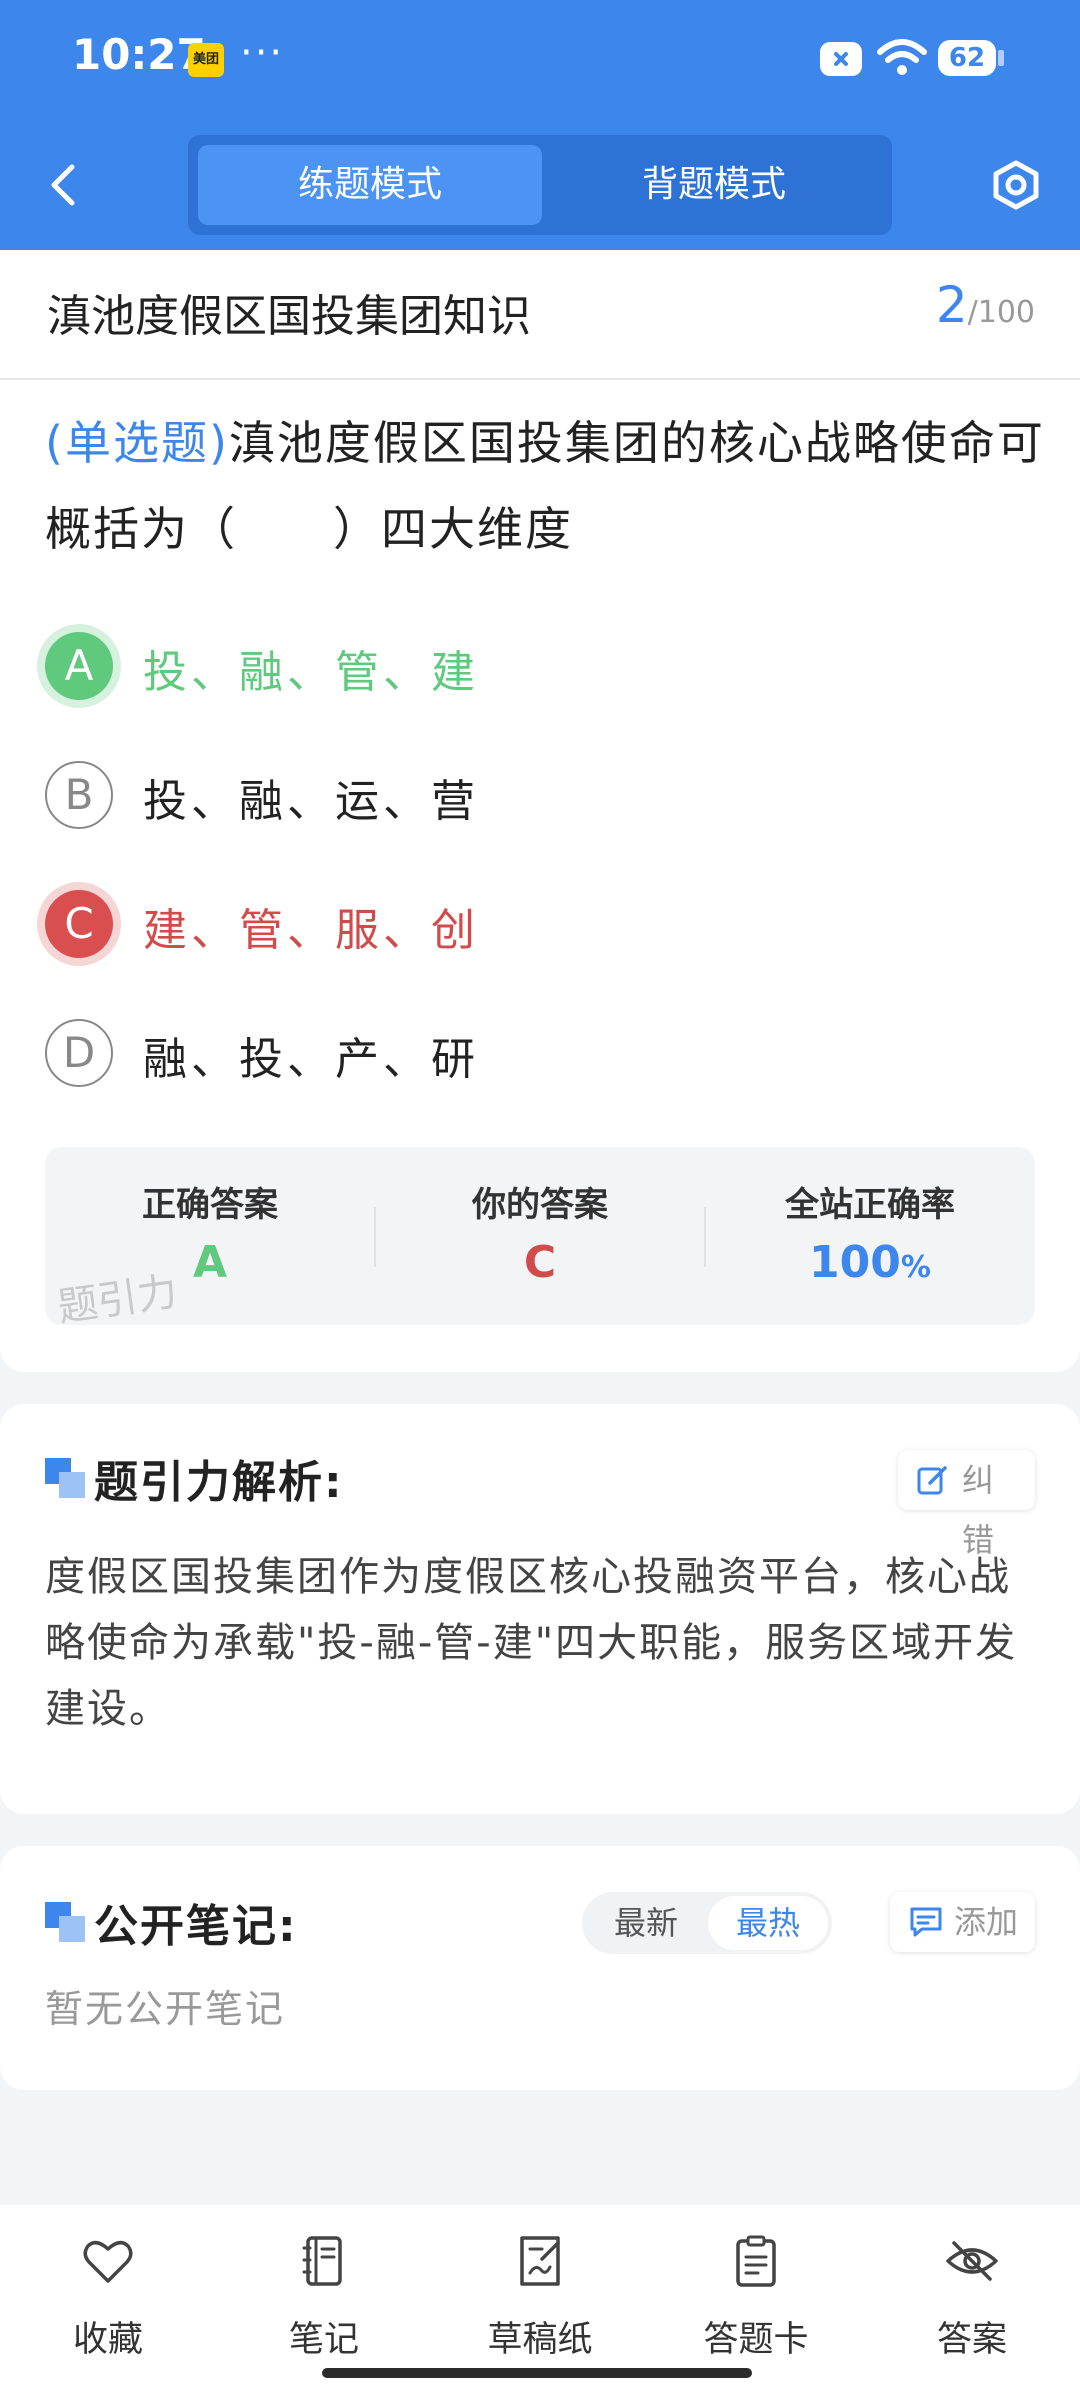 This screenshot has height=2400, width=1080. I want to click on heart-icon, so click(108, 2261).